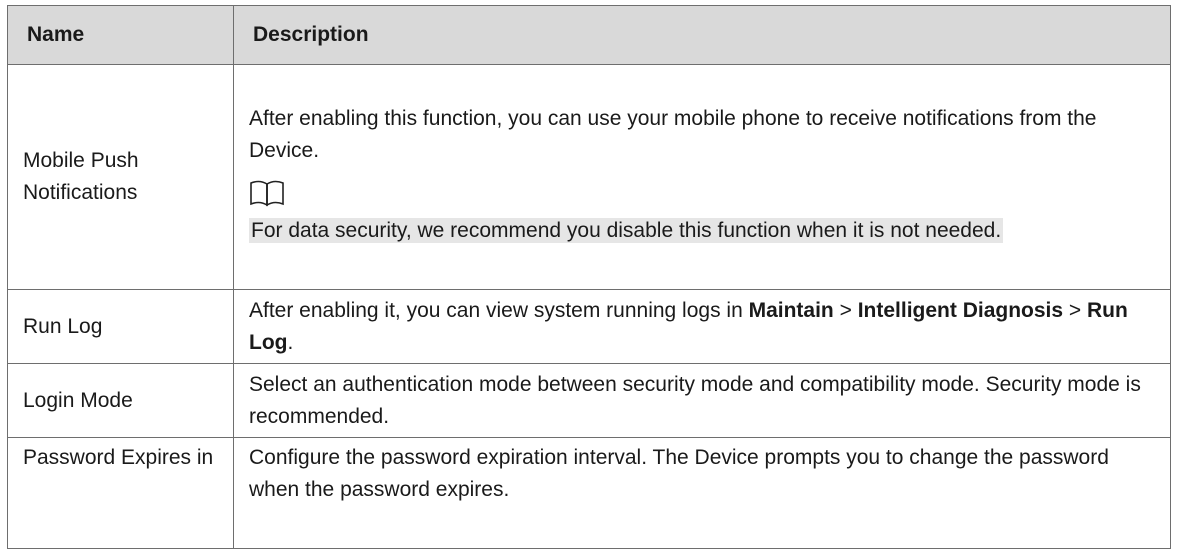 This screenshot has width=1178, height=549. Describe the element at coordinates (702, 35) in the screenshot. I see `header-description: Description` at that location.